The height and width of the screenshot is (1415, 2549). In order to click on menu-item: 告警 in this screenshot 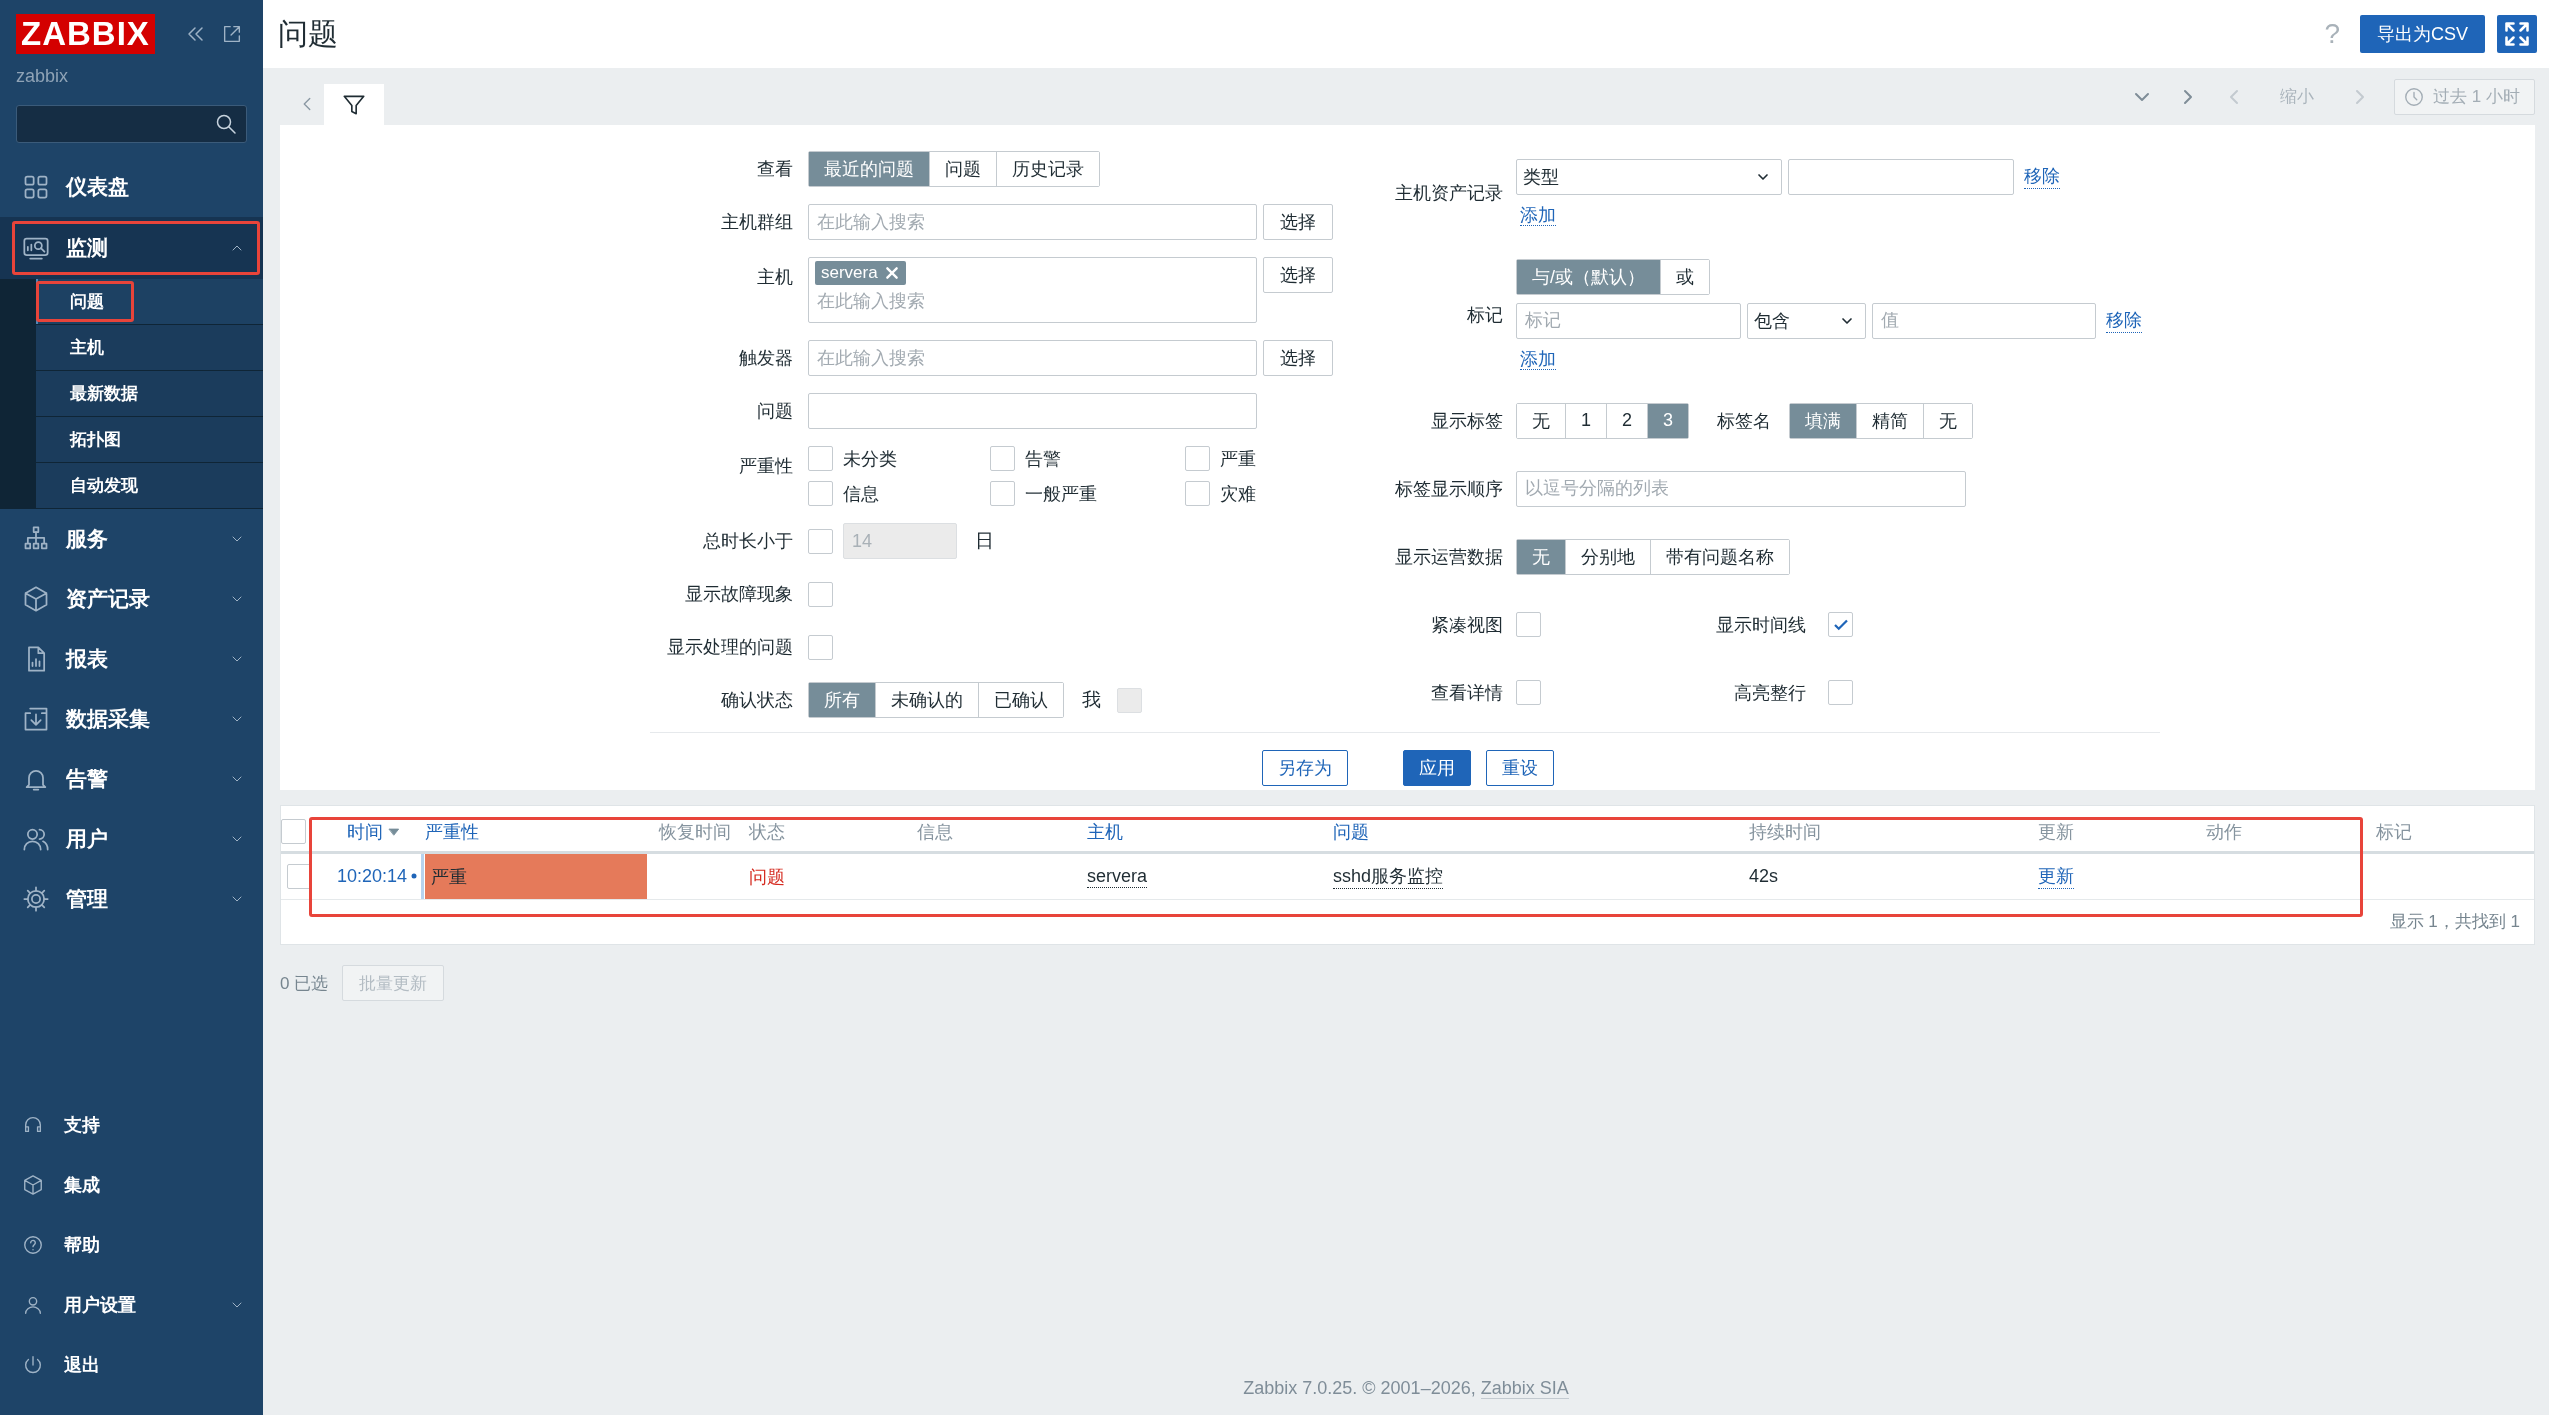, I will do `click(131, 779)`.